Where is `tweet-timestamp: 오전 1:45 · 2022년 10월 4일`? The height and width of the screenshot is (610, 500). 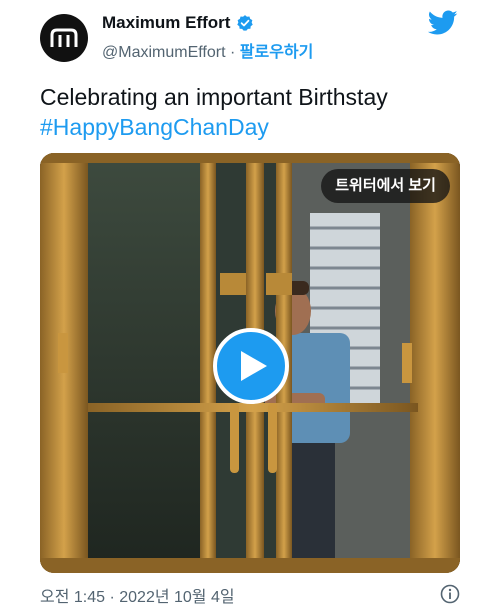
tweet-timestamp: 오전 1:45 · 2022년 10월 4일 is located at coordinates (137, 595).